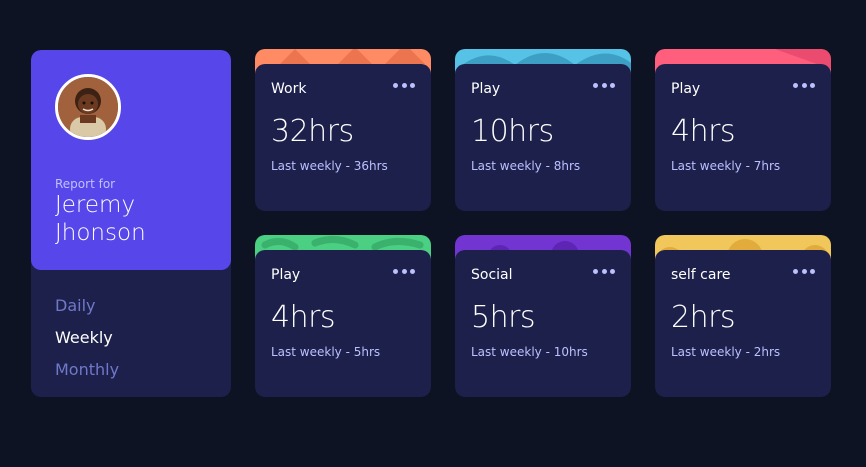 The image size is (866, 467). Describe the element at coordinates (526, 166) in the screenshot. I see `card-previous: Last weekly - 8hrs` at that location.